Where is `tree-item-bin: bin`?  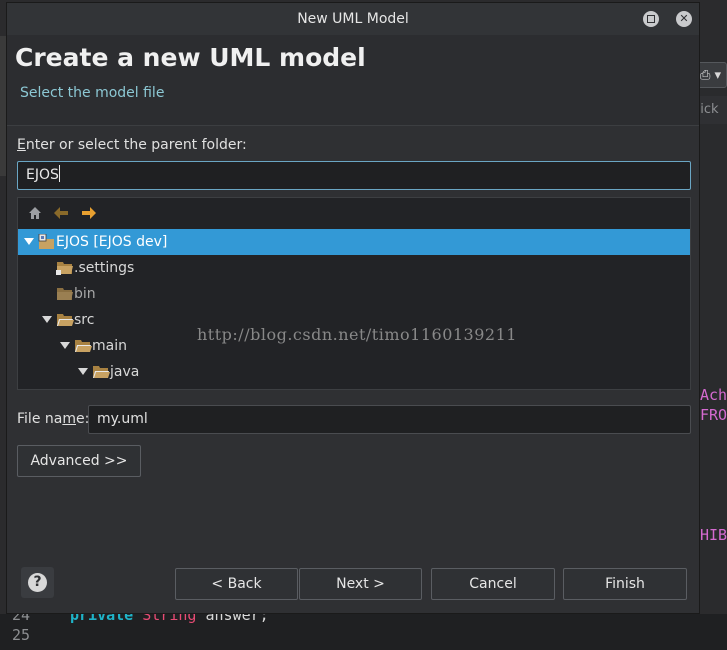
tree-item-bin: bin is located at coordinates (354, 294).